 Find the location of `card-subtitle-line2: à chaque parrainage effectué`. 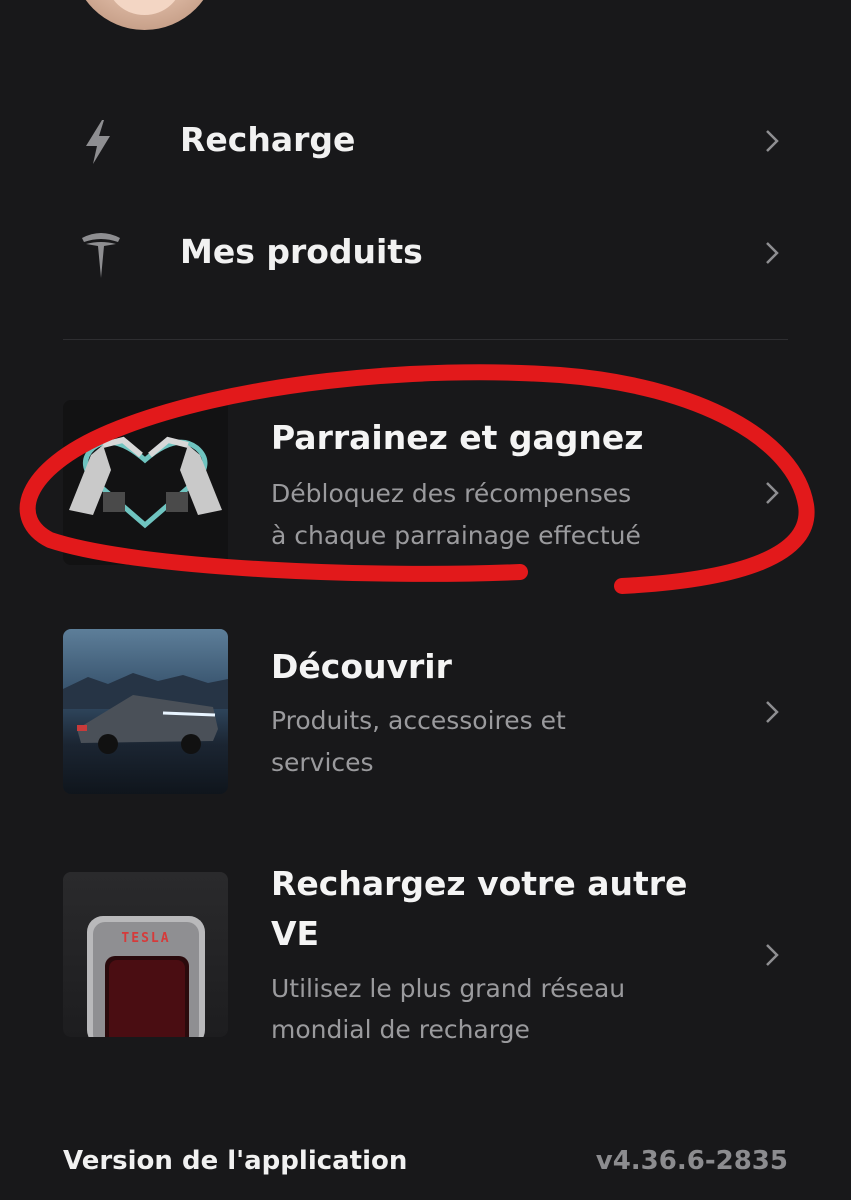

card-subtitle-line2: à chaque parrainage effectué is located at coordinates (456, 535).